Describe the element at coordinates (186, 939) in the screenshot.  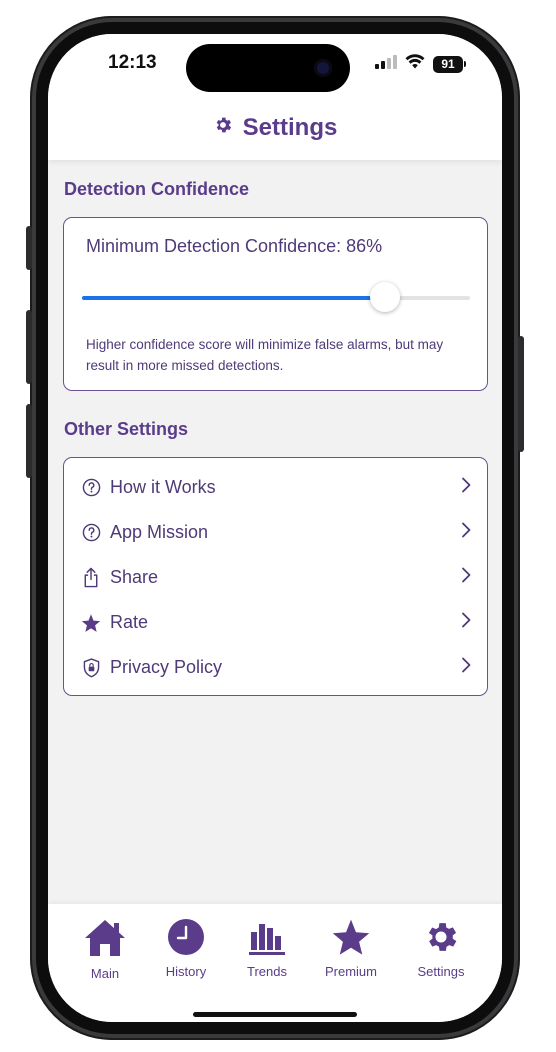
I see `clock-icon` at that location.